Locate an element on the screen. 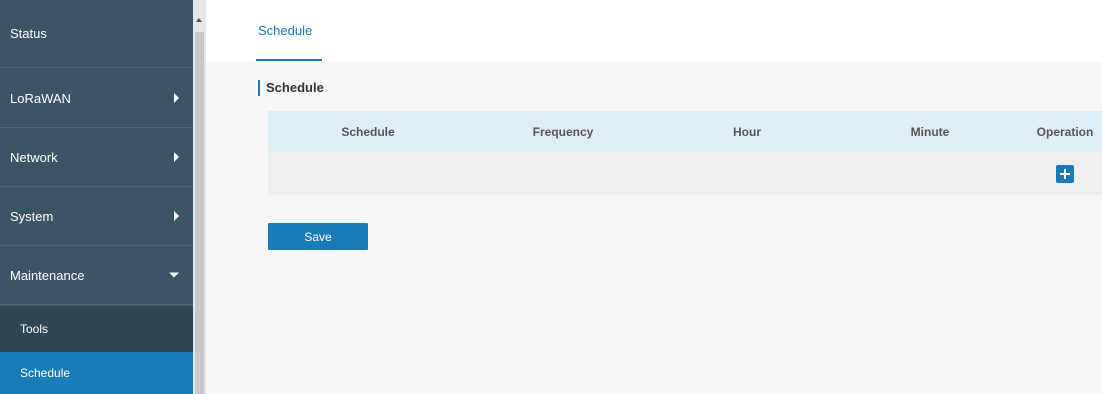 This screenshot has width=1102, height=394. scroll-up-icon is located at coordinates (199, 20).